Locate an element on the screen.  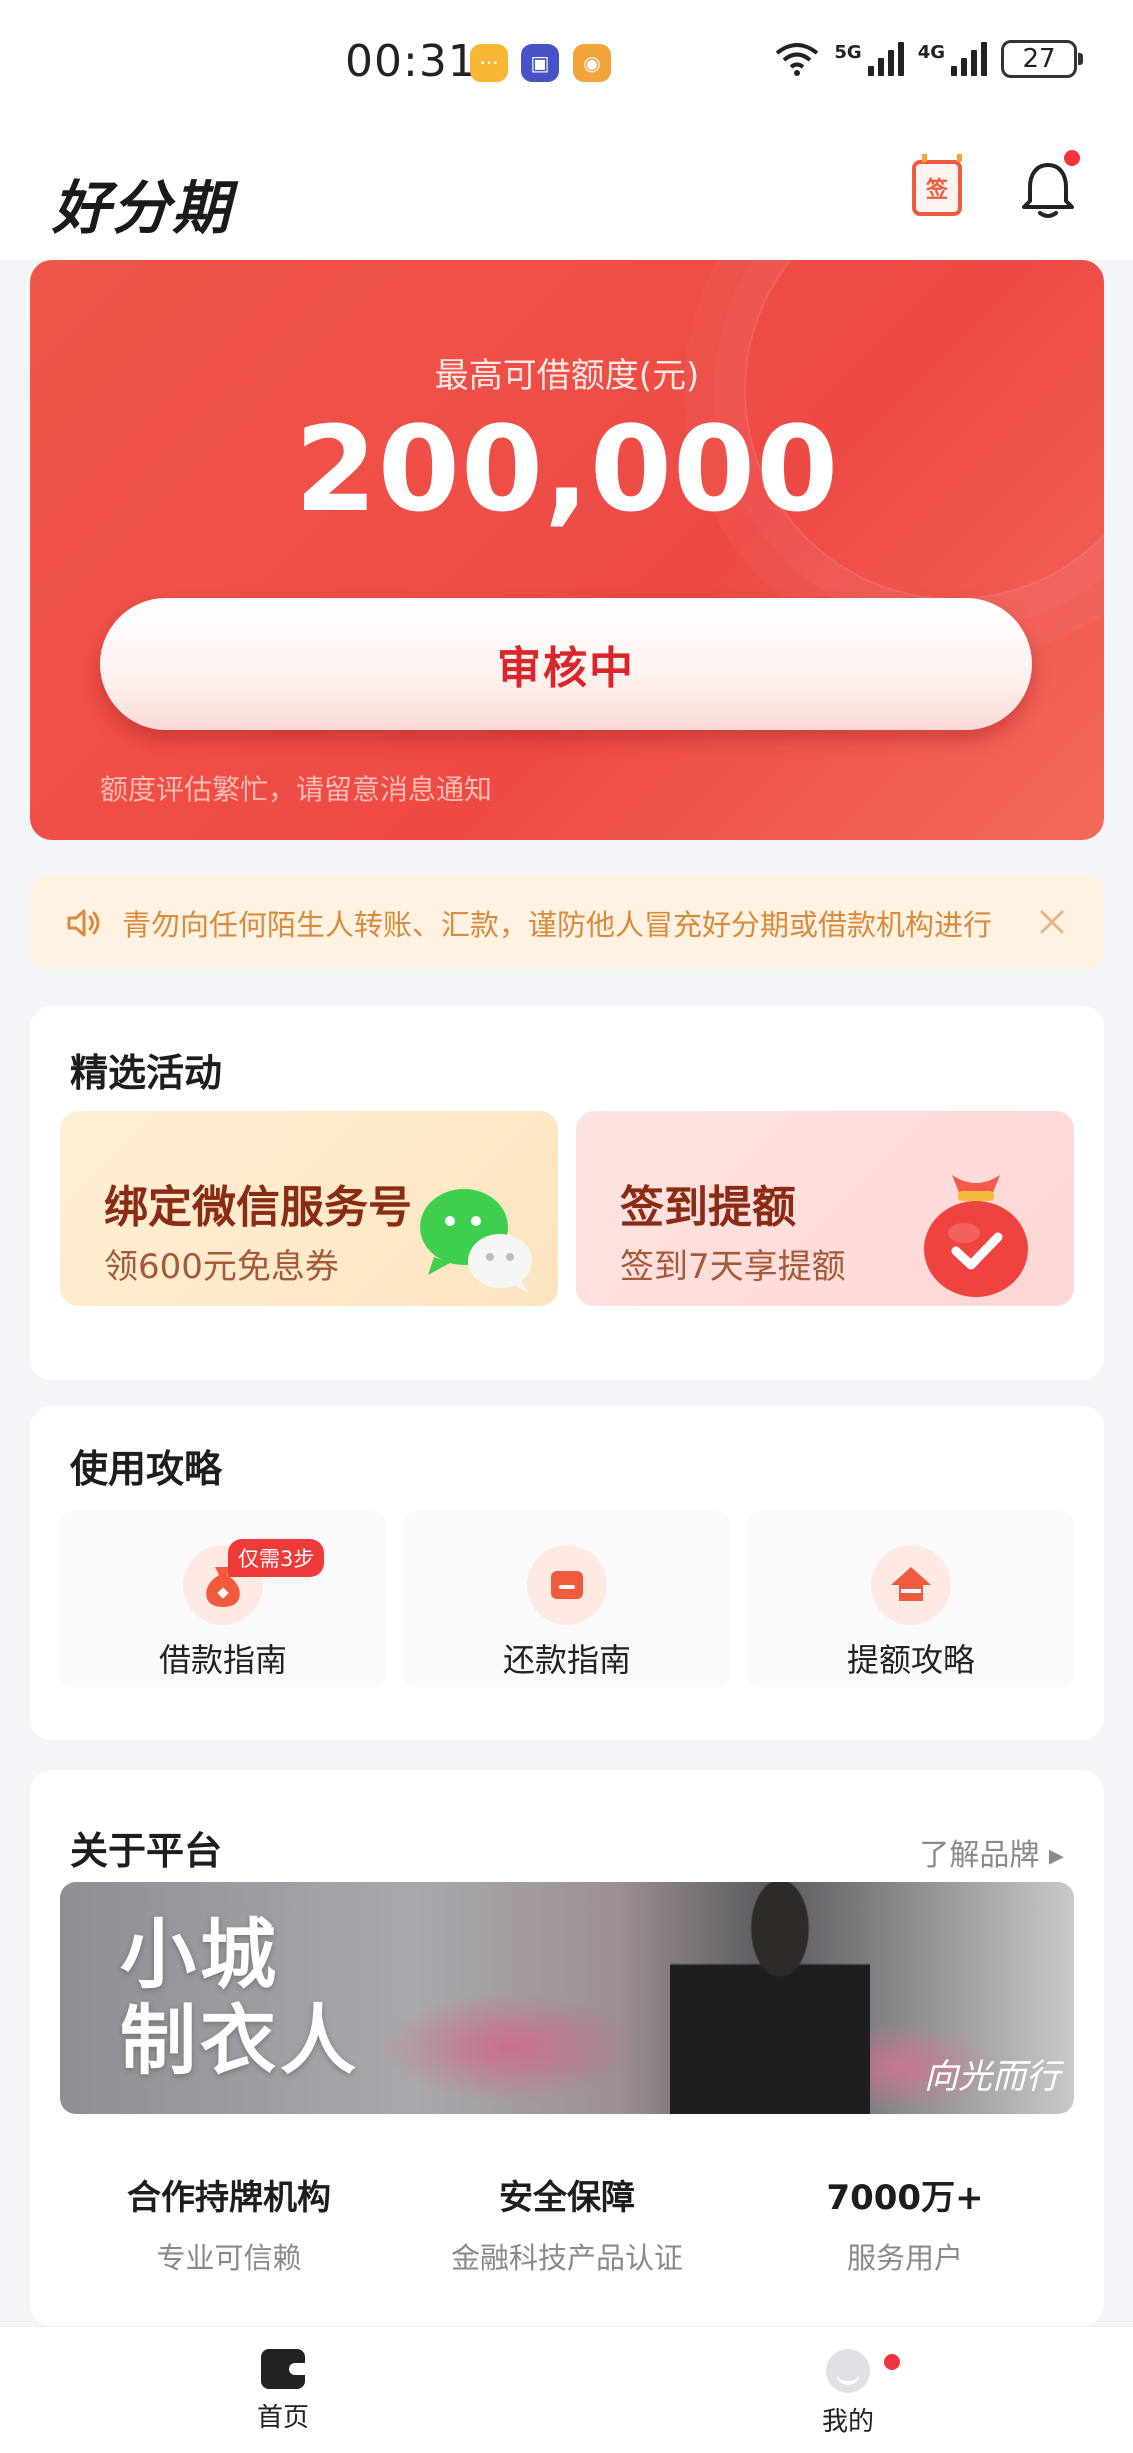
avatar-icon is located at coordinates (848, 2371).